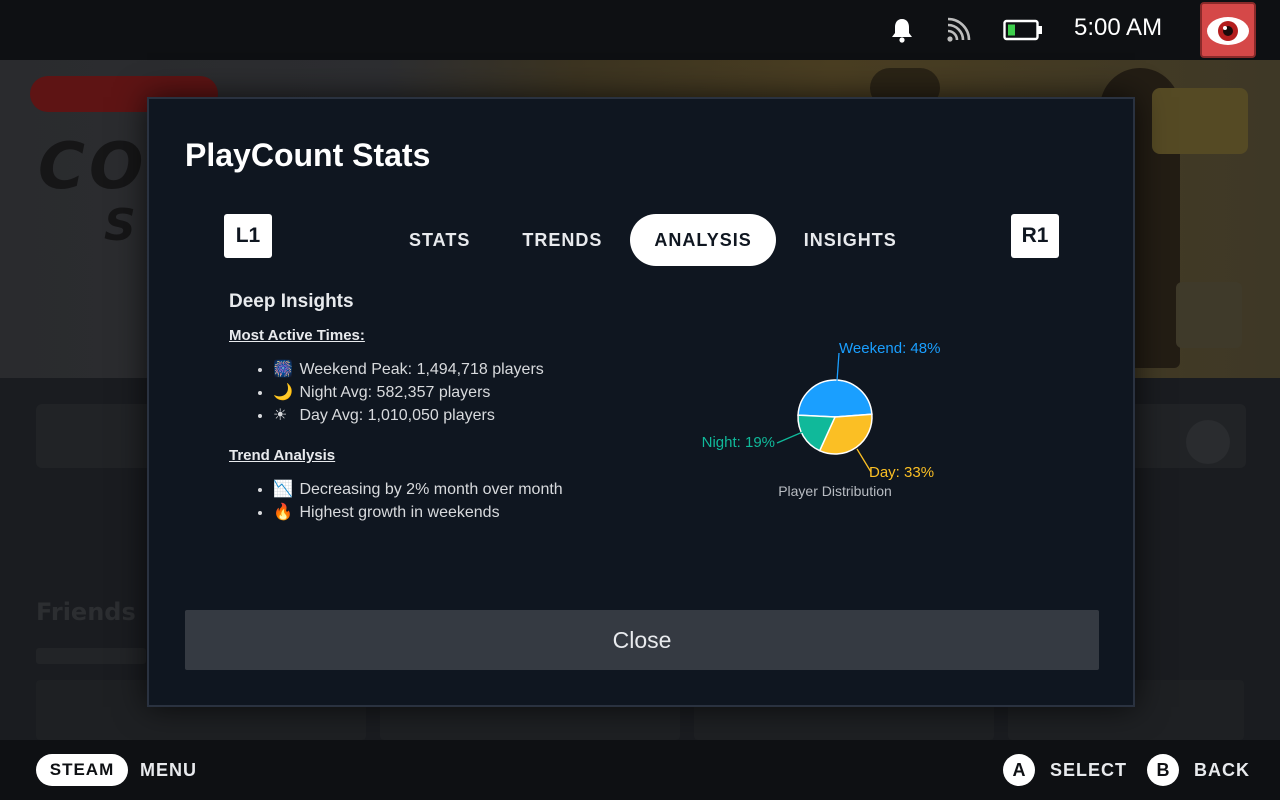 The width and height of the screenshot is (1280, 800). Describe the element at coordinates (283, 489) in the screenshot. I see `chart-decreasing-icon: 📉` at that location.